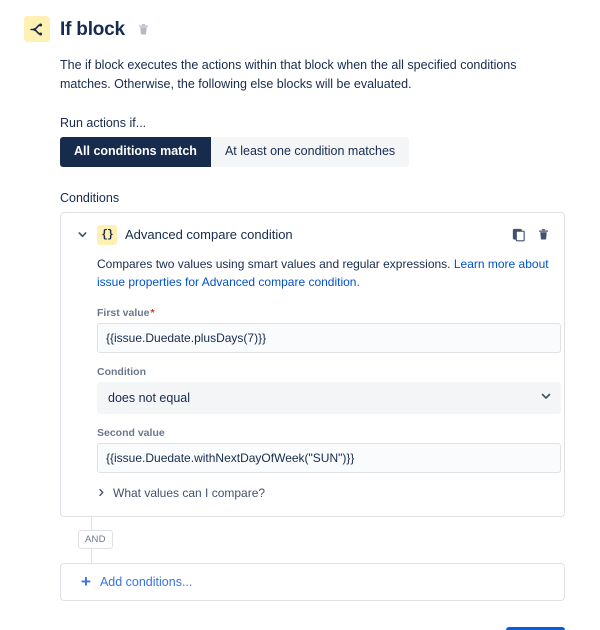  I want to click on and-connector: AND, so click(312, 539).